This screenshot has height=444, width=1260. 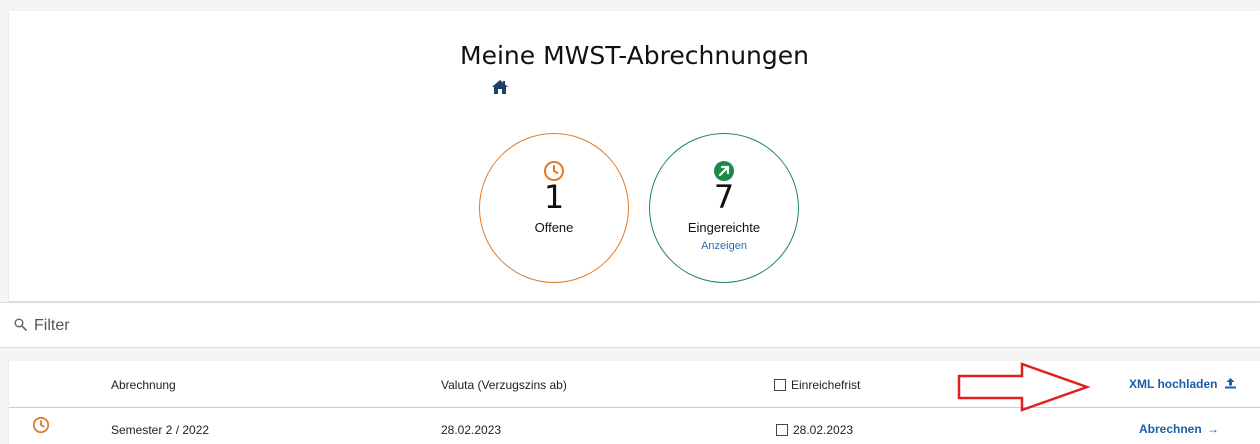 I want to click on show-submitted-link: Anzeigen, so click(x=724, y=246).